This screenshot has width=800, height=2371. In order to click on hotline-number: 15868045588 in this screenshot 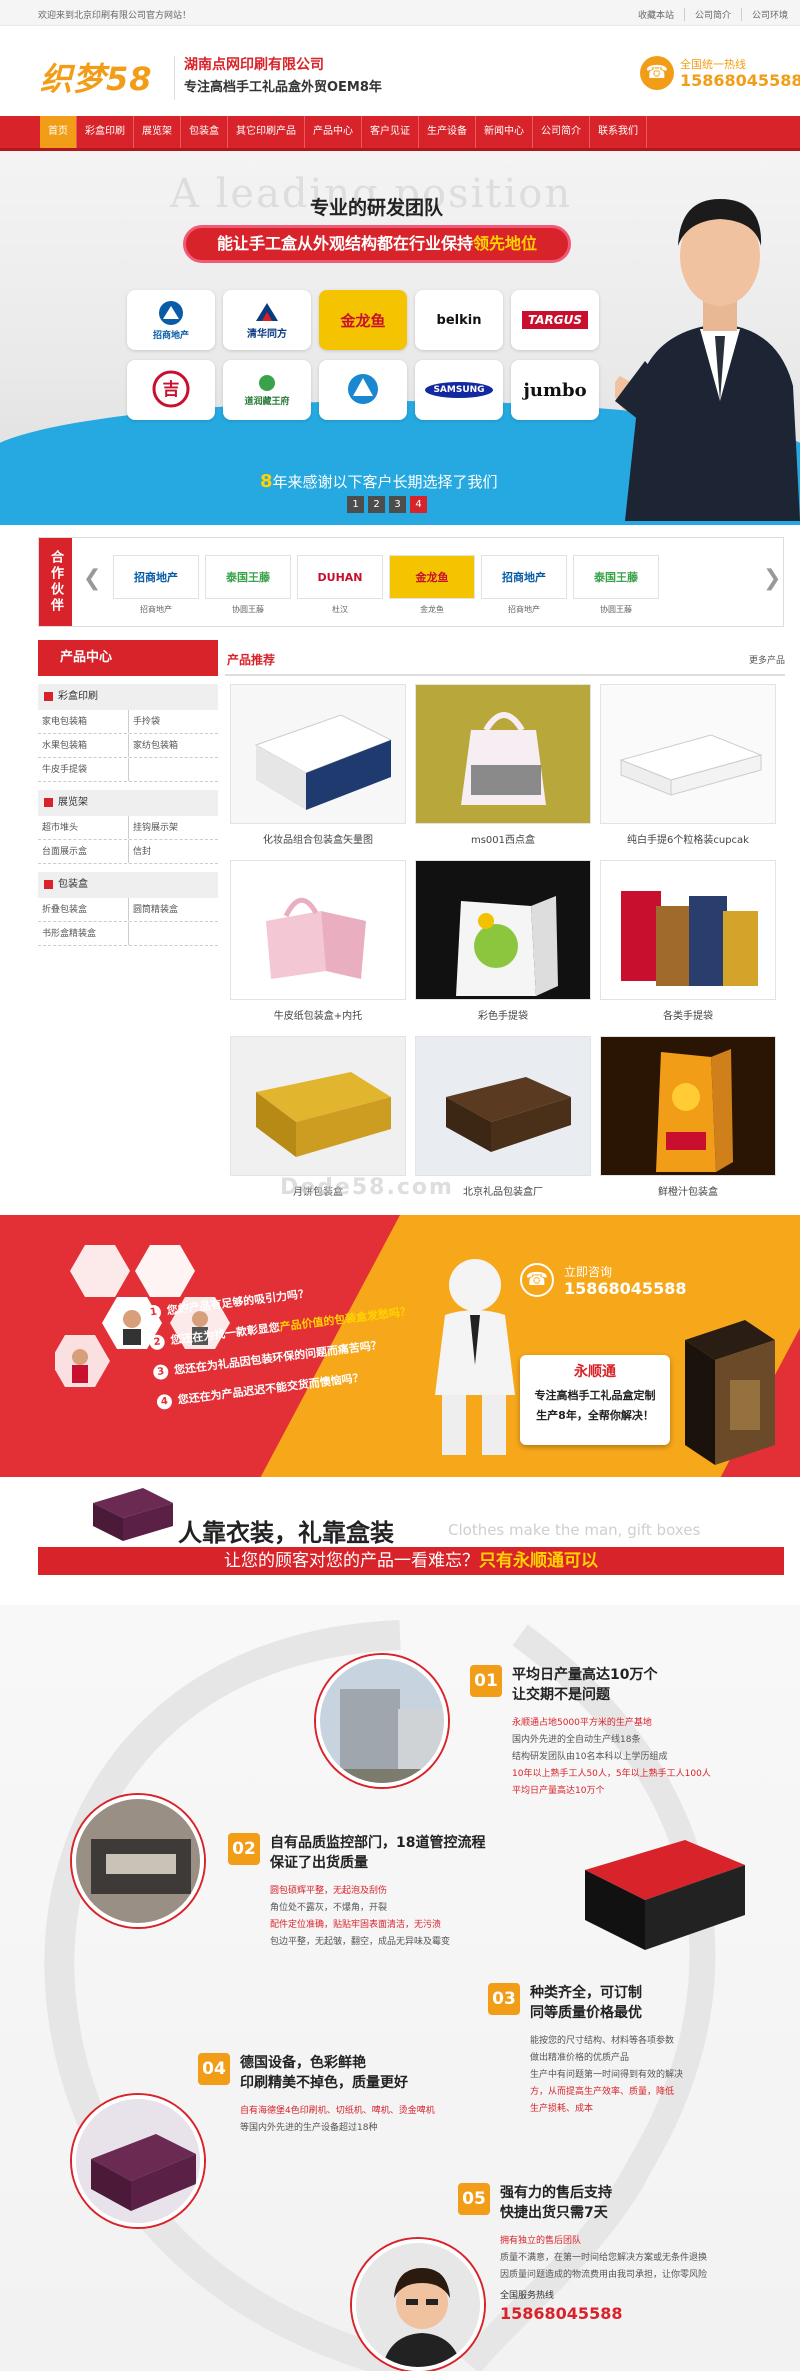, I will do `click(740, 80)`.